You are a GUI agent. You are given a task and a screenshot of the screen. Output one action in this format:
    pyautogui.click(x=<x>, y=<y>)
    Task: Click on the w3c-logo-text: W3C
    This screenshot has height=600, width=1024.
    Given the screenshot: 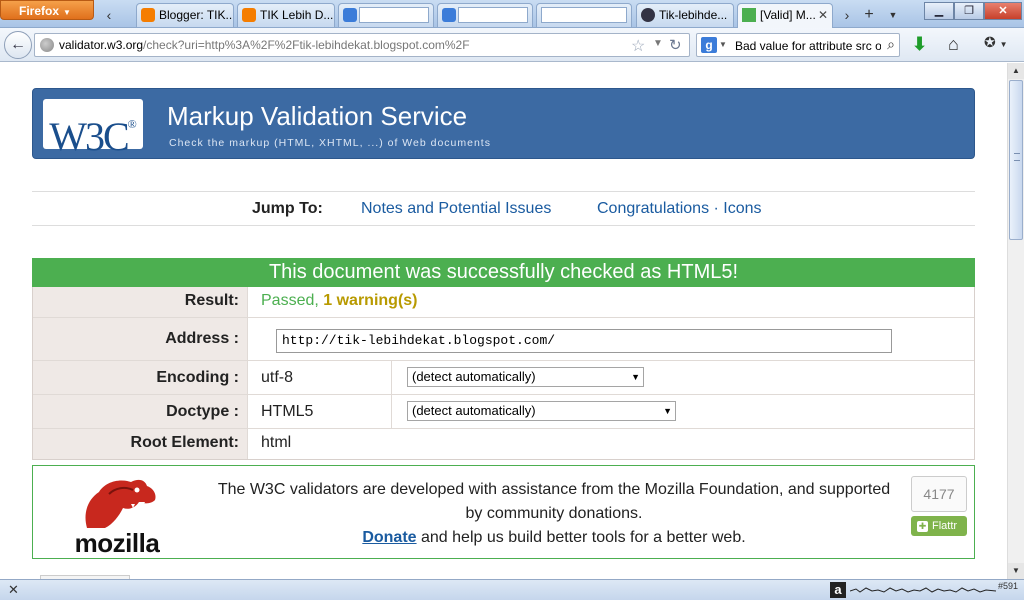 What is the action you would take?
    pyautogui.click(x=89, y=136)
    